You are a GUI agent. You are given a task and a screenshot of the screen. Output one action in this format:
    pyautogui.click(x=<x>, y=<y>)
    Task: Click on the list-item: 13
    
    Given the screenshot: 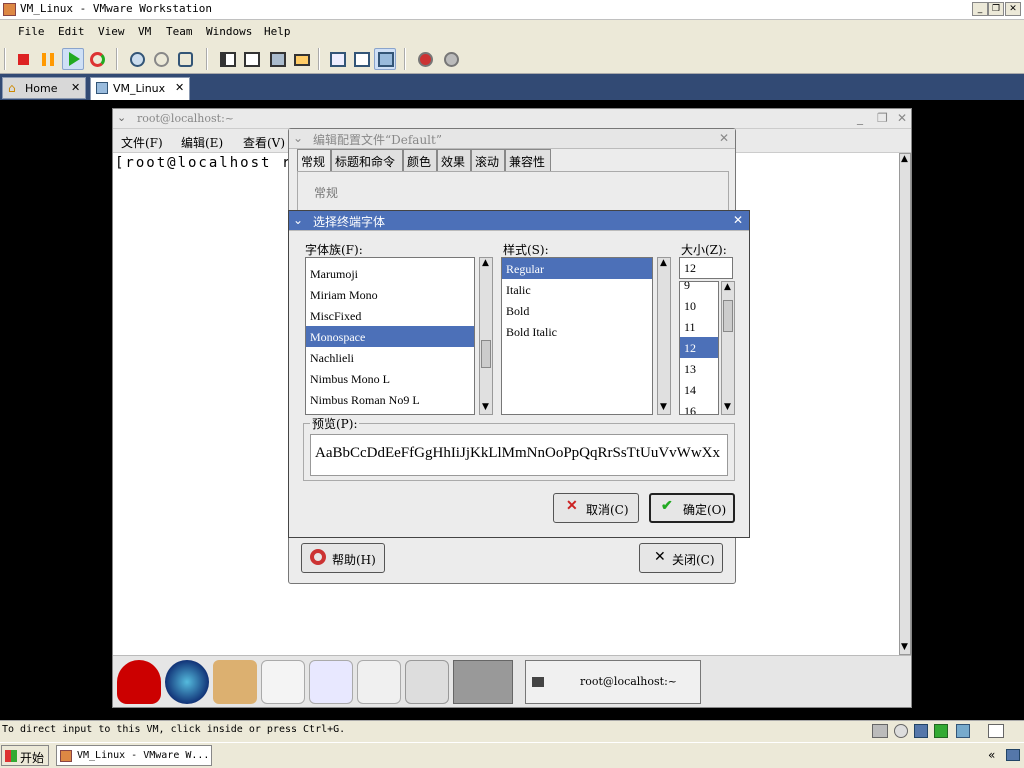 What is the action you would take?
    pyautogui.click(x=699, y=368)
    